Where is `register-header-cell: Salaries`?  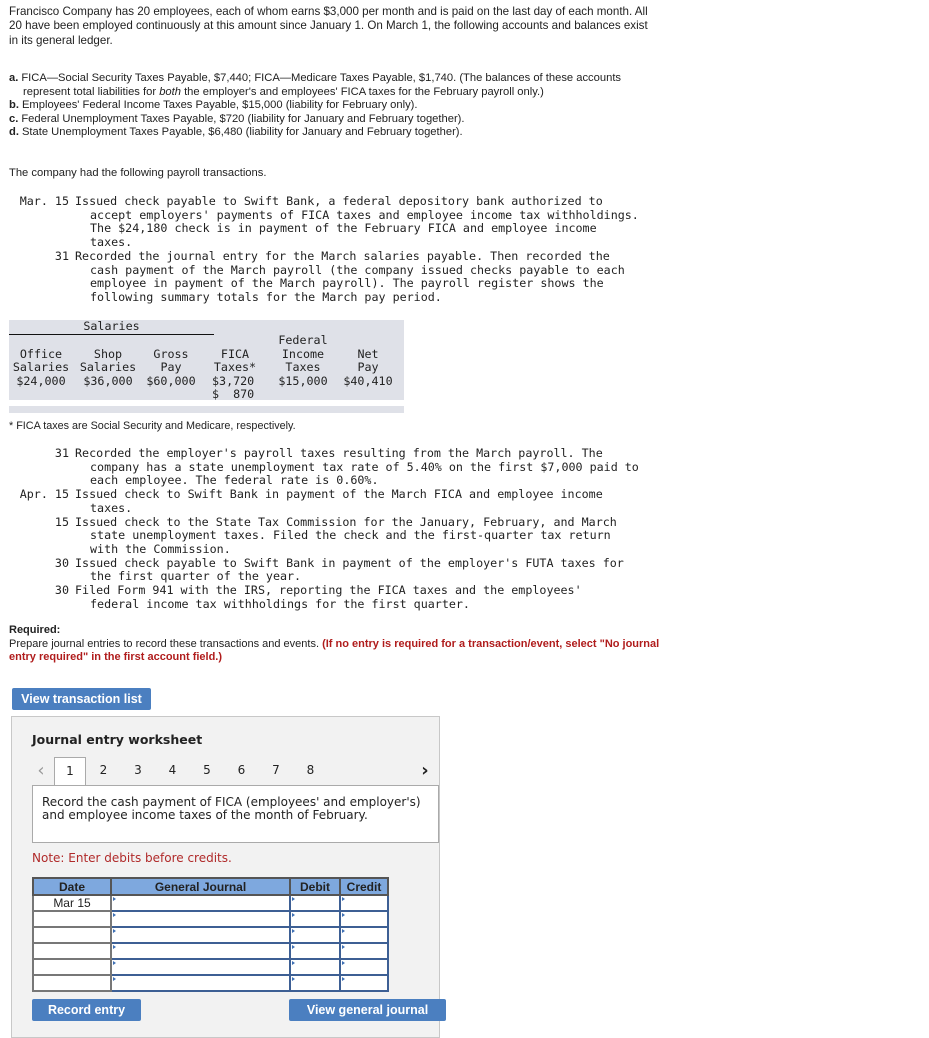 register-header-cell: Salaries is located at coordinates (108, 367).